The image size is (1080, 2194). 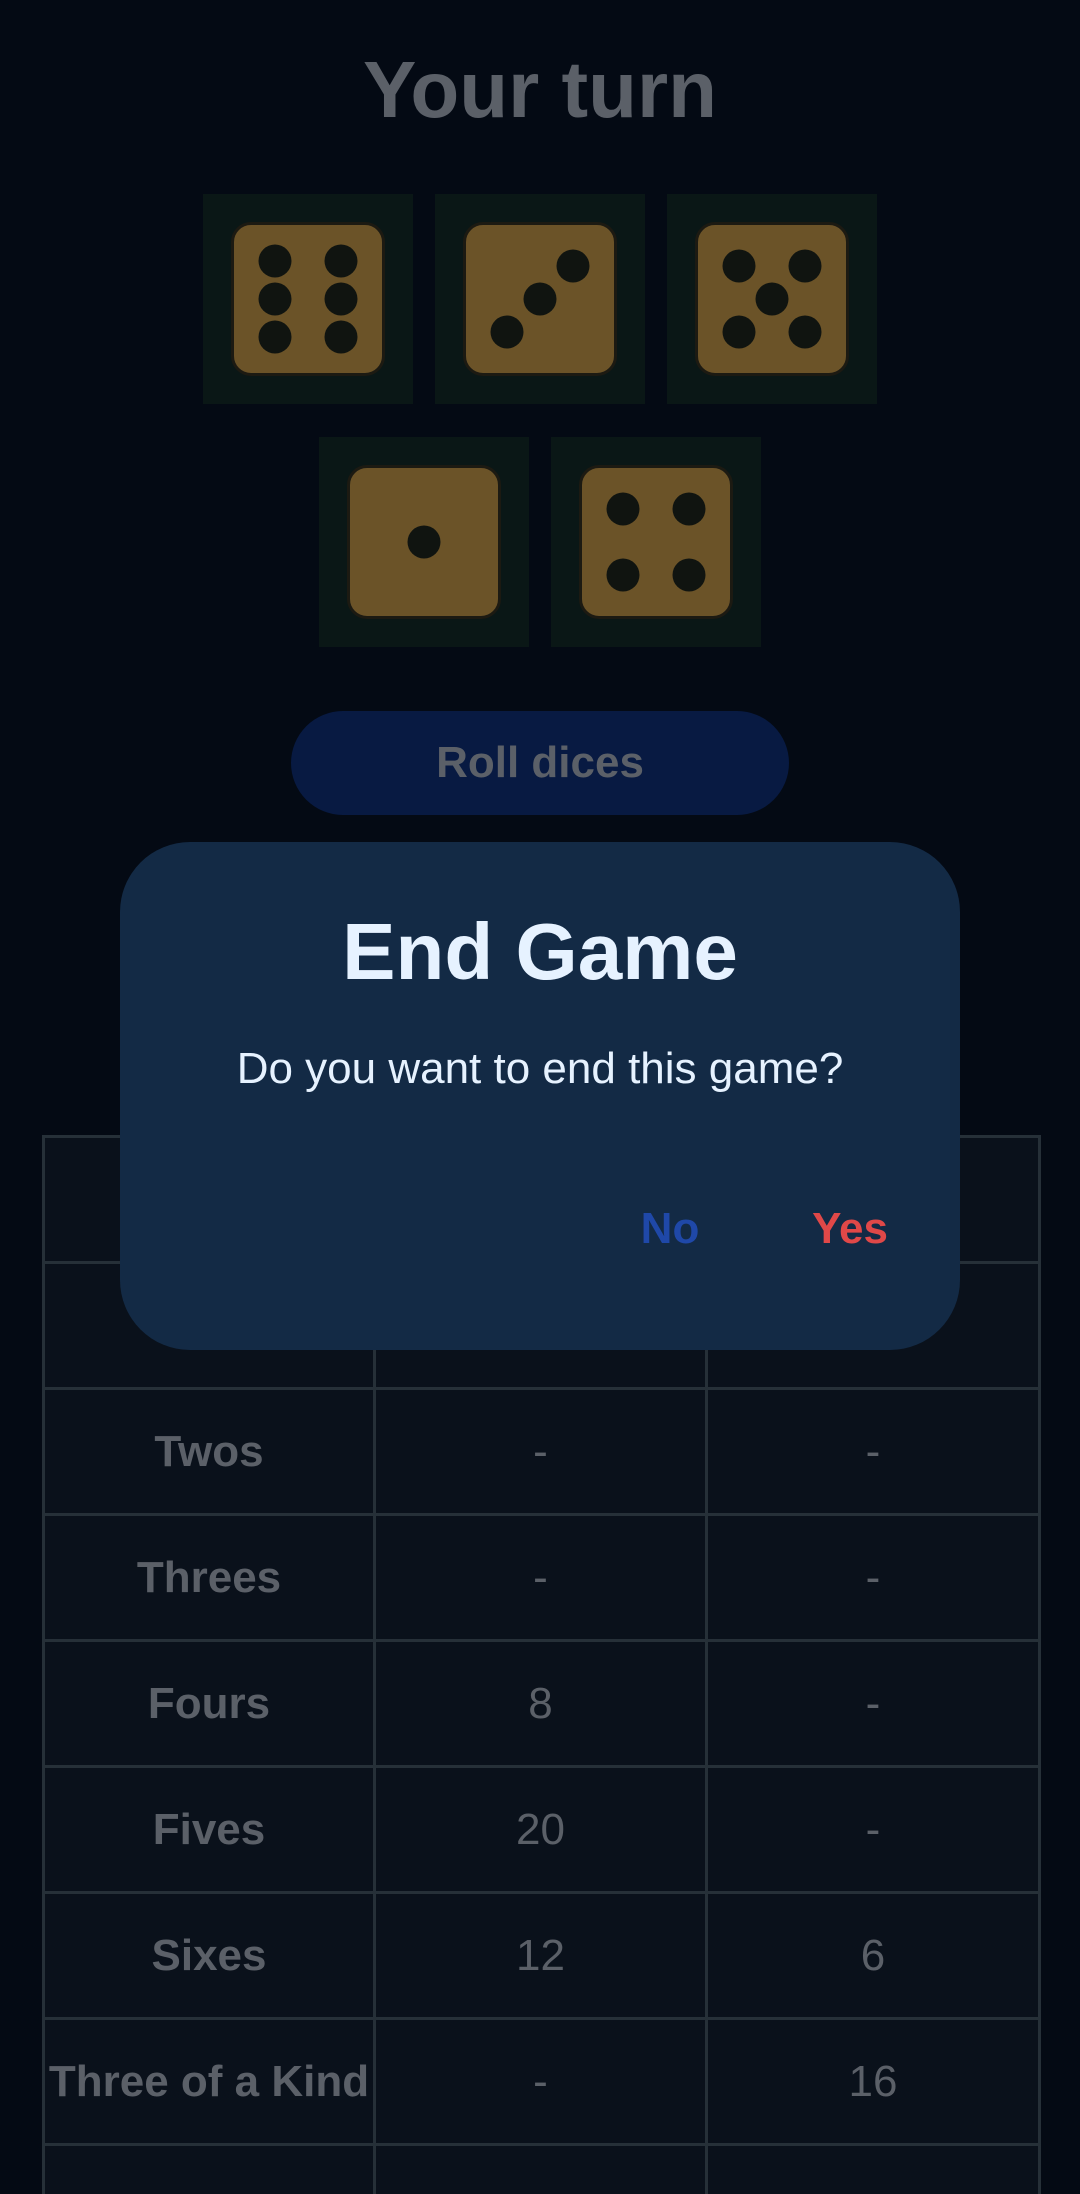 I want to click on table-row: Fives 20 -, so click(x=541, y=1829).